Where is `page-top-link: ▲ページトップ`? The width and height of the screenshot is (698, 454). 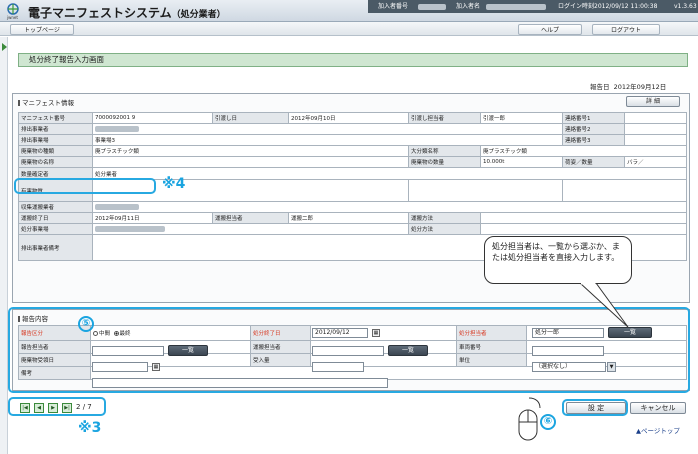 page-top-link: ▲ページトップ is located at coordinates (658, 430).